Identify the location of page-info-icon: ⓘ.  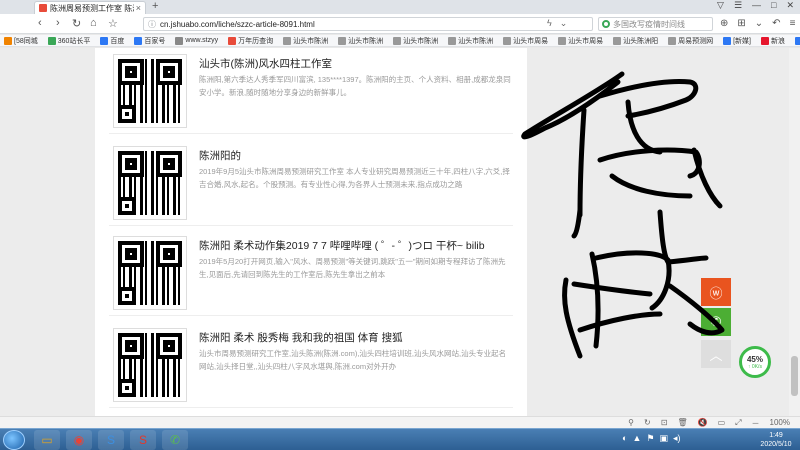
(152, 24).